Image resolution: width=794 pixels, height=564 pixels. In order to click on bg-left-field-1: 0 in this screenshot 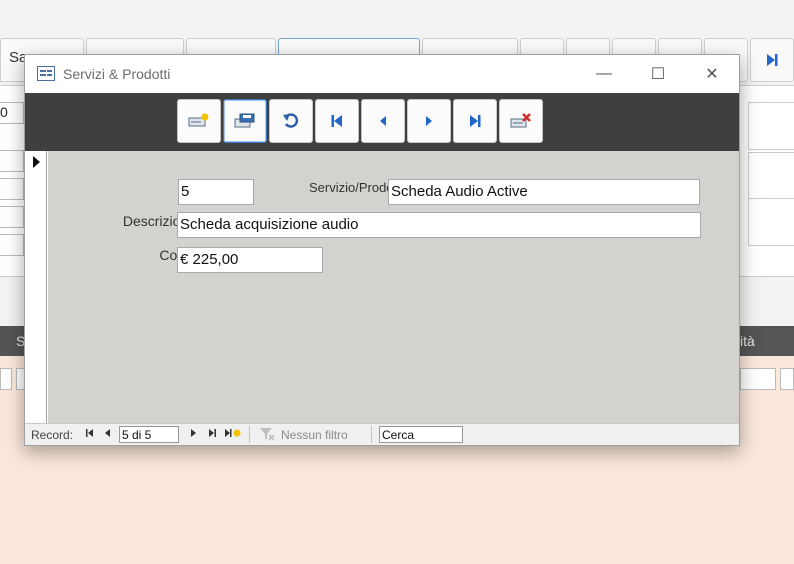, I will do `click(12, 113)`.